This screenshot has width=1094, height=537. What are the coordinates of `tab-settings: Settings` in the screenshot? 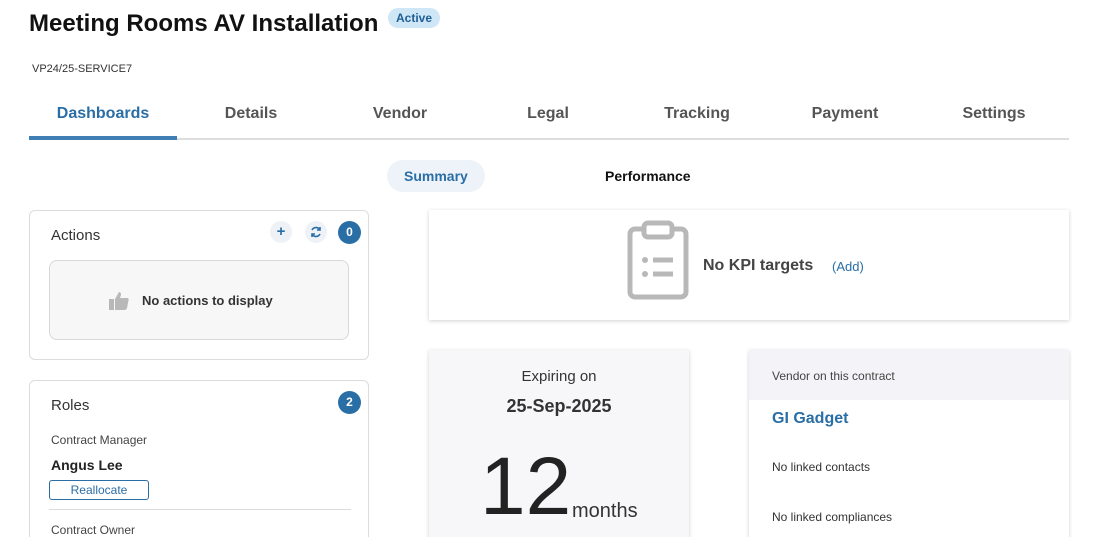 It's located at (994, 120).